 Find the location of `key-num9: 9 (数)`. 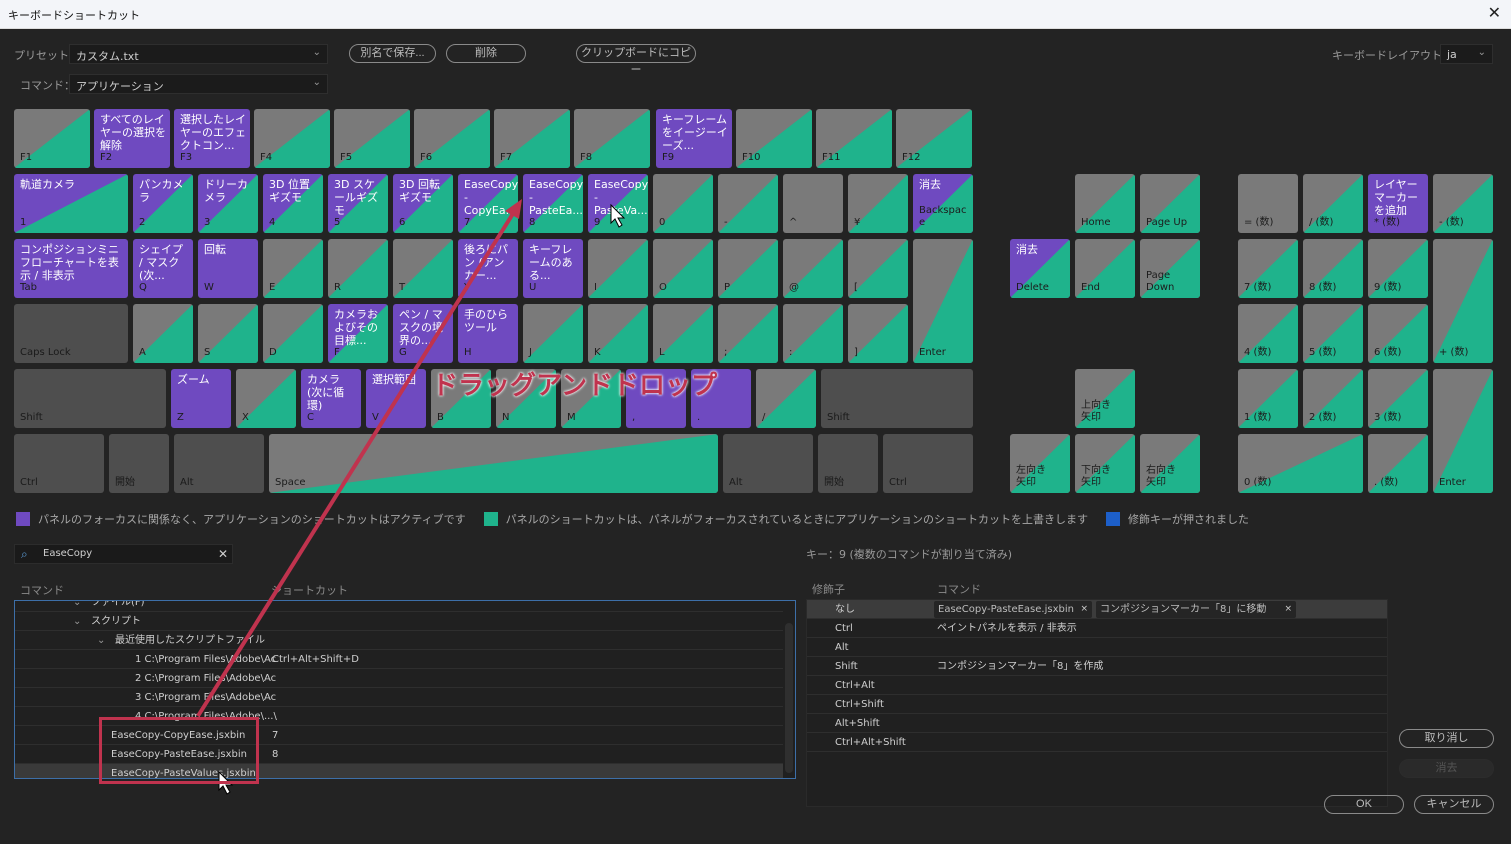

key-num9: 9 (数) is located at coordinates (1398, 268).